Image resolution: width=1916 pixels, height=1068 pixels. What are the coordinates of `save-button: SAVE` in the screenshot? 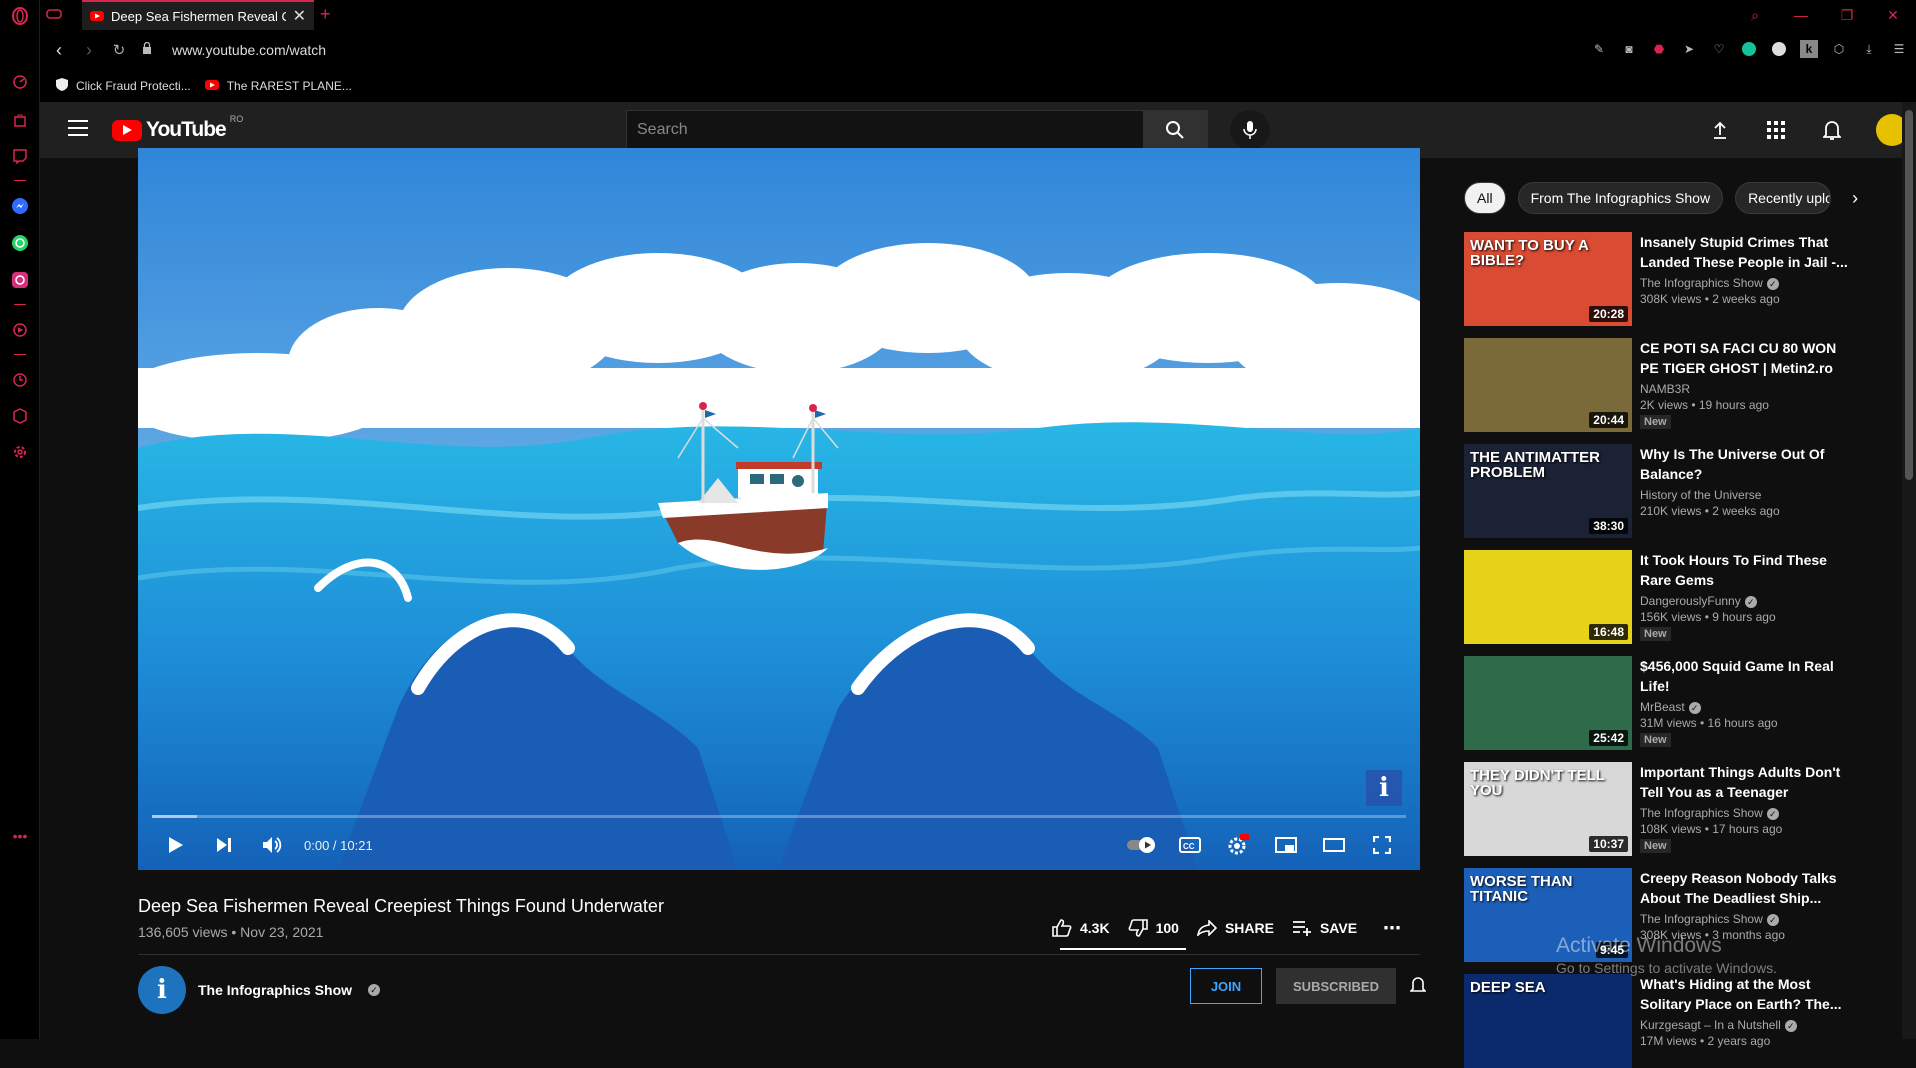 It's located at (1324, 928).